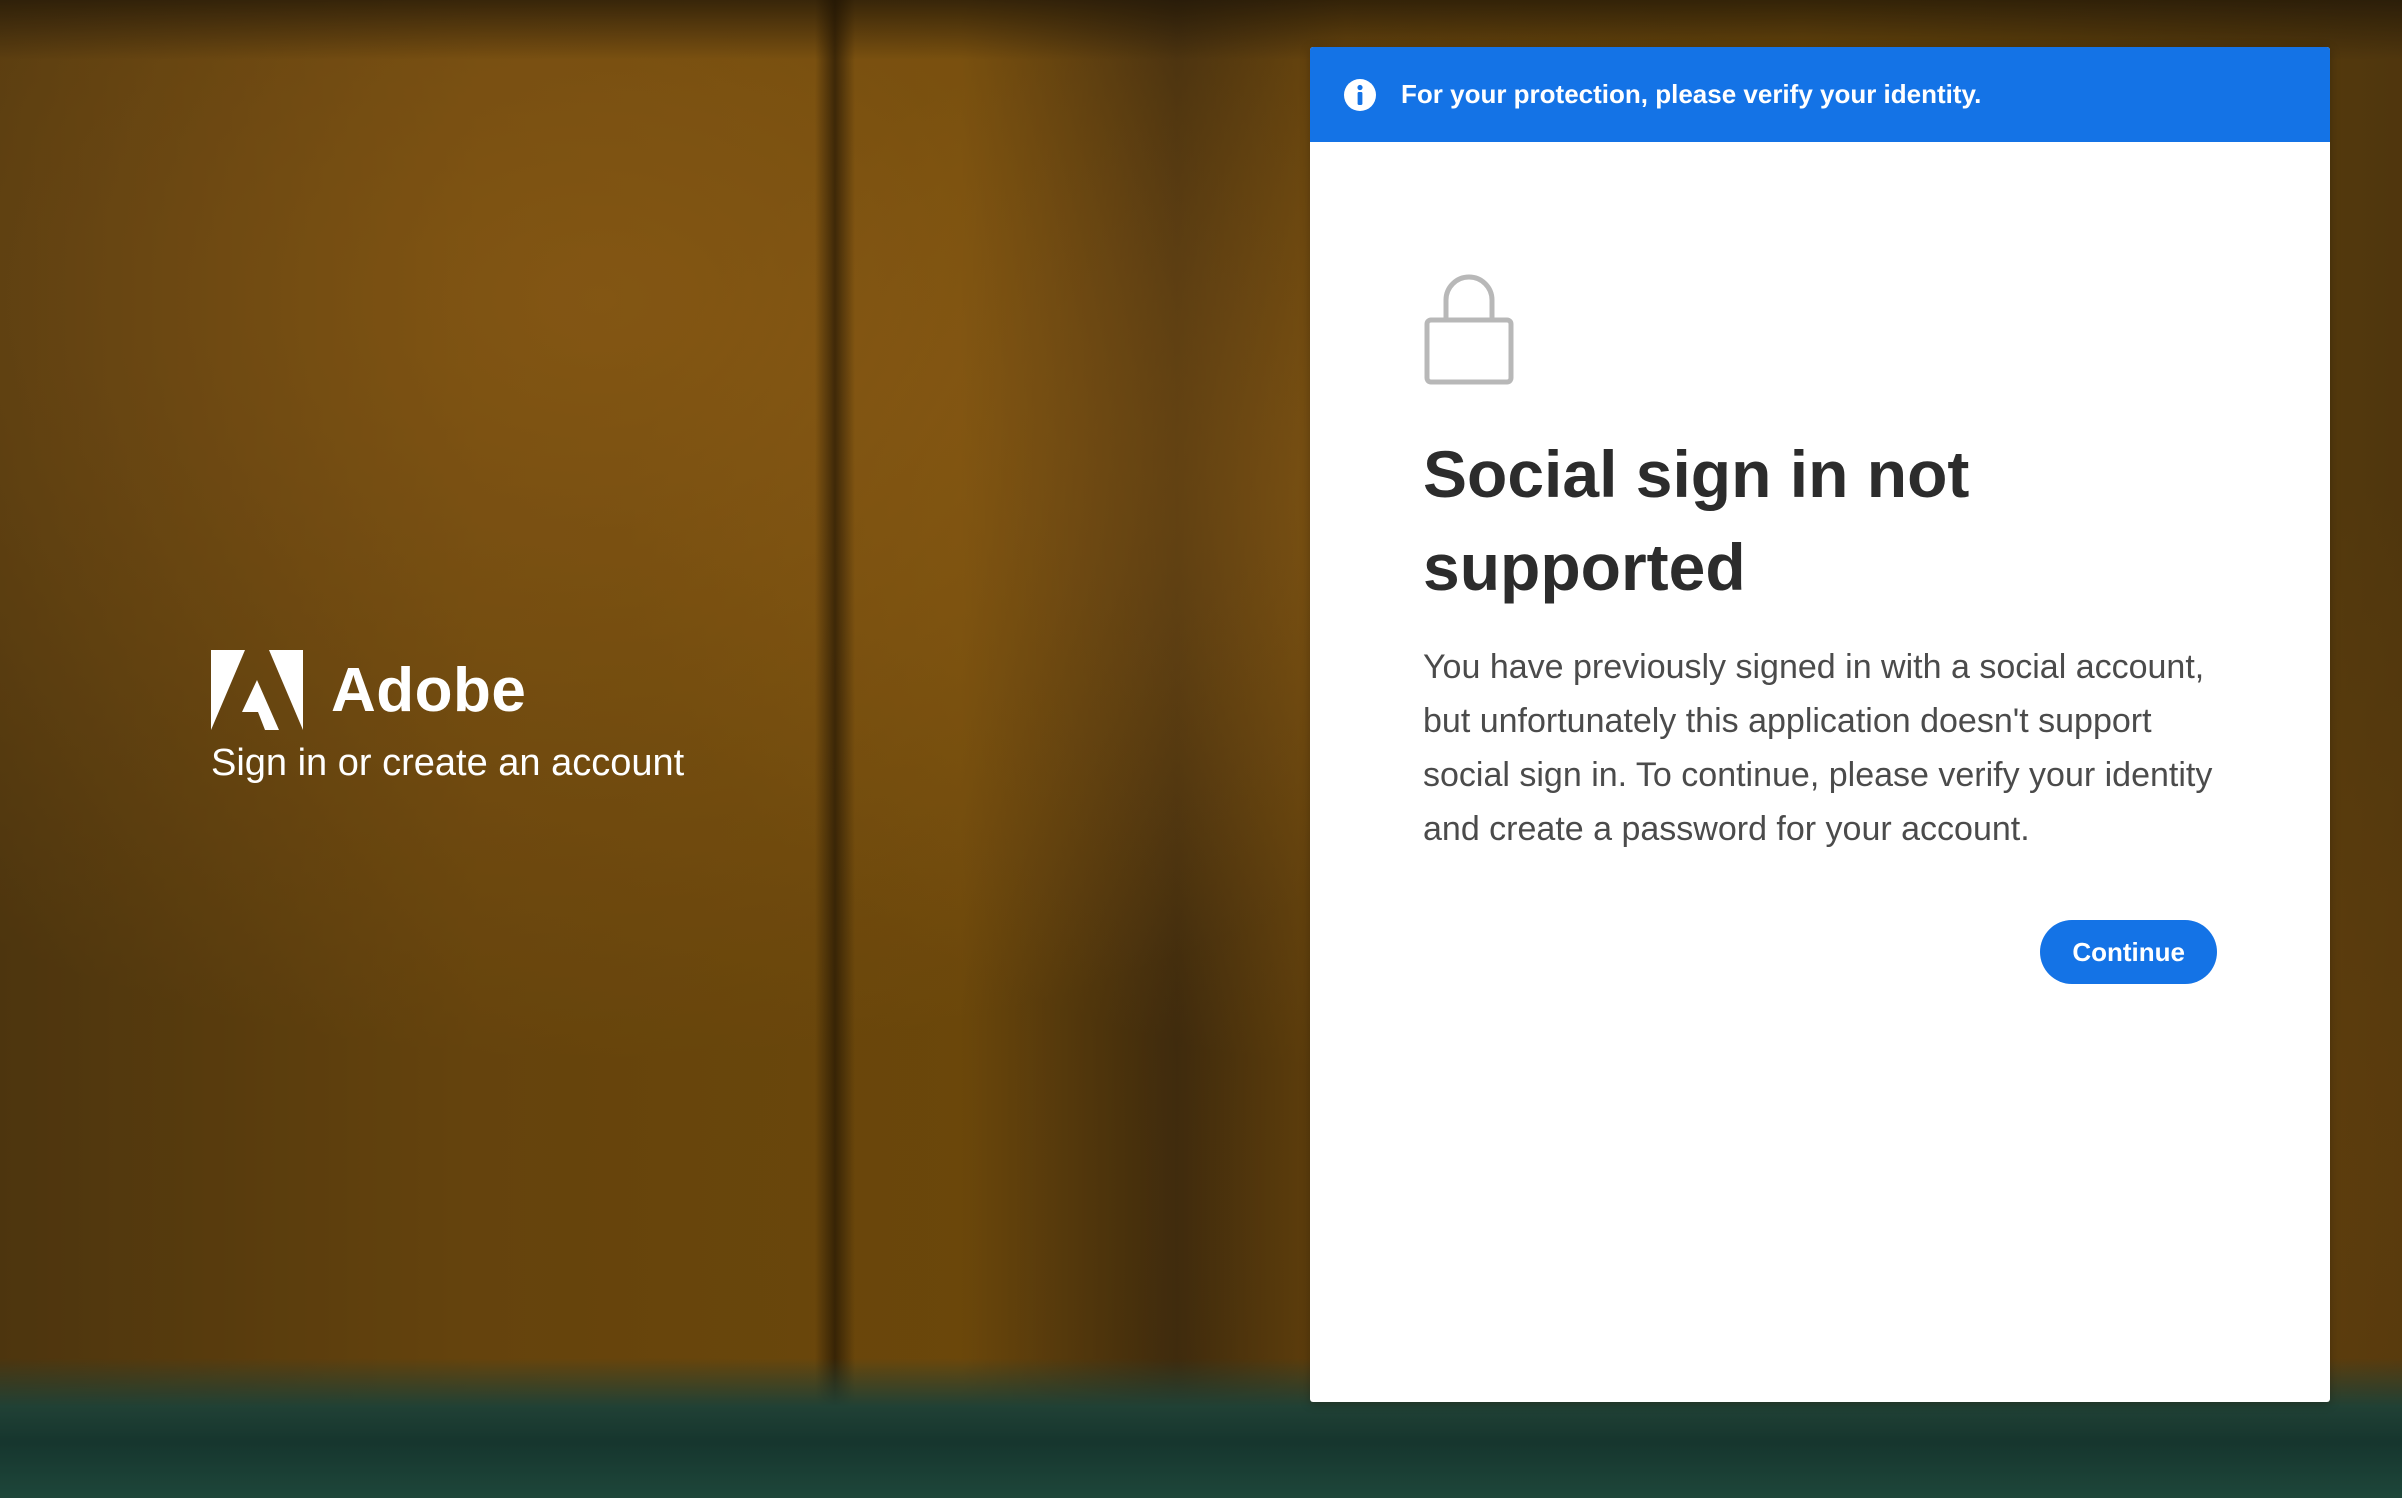 Image resolution: width=2402 pixels, height=1498 pixels. I want to click on card-actions: Continue, so click(1820, 952).